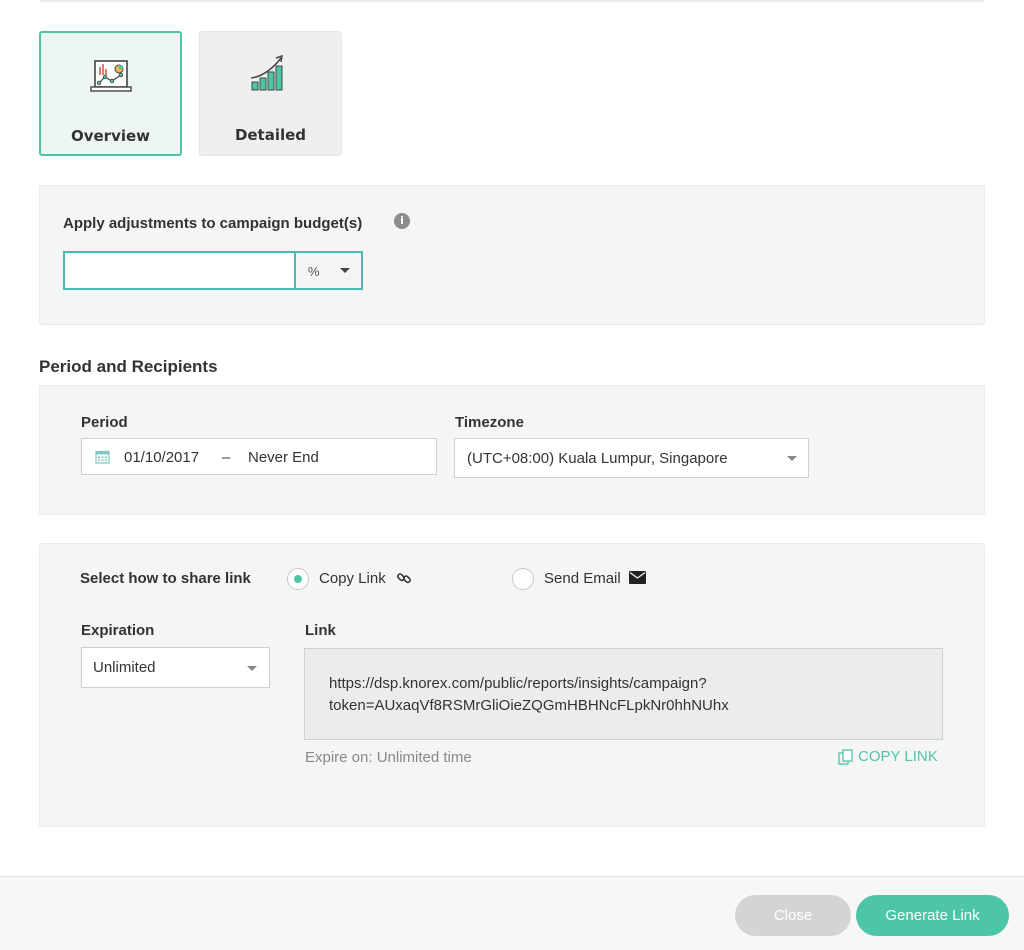 Image resolution: width=1024 pixels, height=950 pixels. What do you see at coordinates (328, 270) in the screenshot?
I see `budget-unit-select: %` at bounding box center [328, 270].